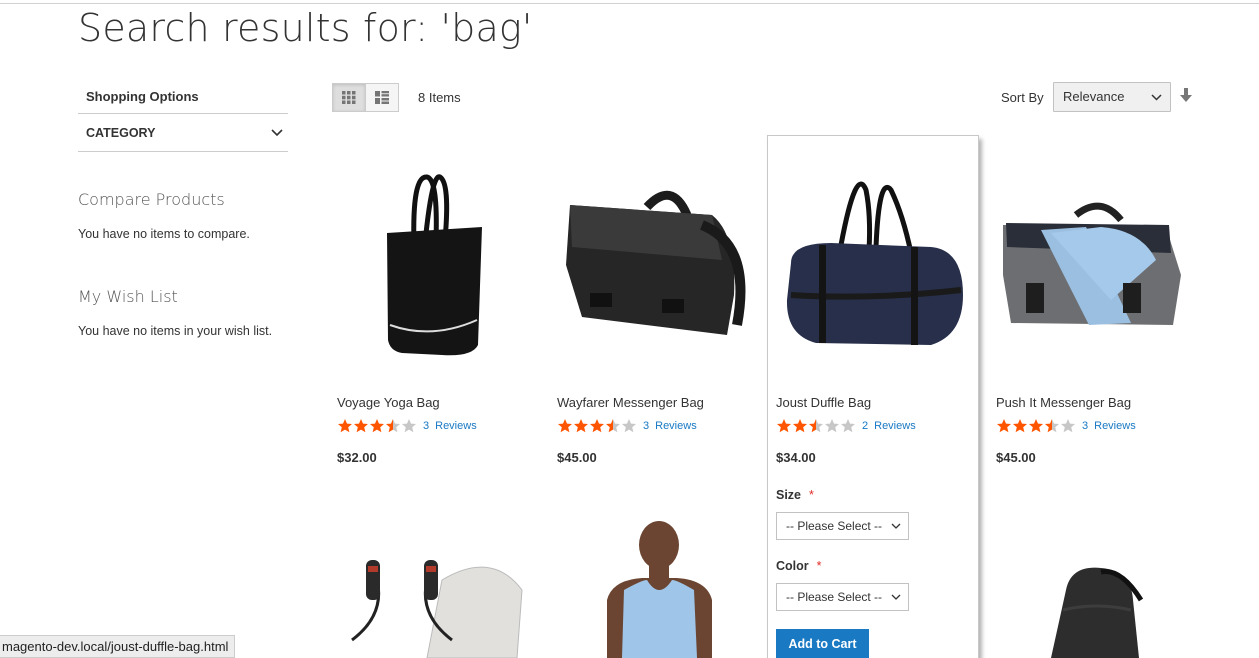 This screenshot has width=1259, height=658. What do you see at coordinates (796, 457) in the screenshot?
I see `product-price: $34.00` at bounding box center [796, 457].